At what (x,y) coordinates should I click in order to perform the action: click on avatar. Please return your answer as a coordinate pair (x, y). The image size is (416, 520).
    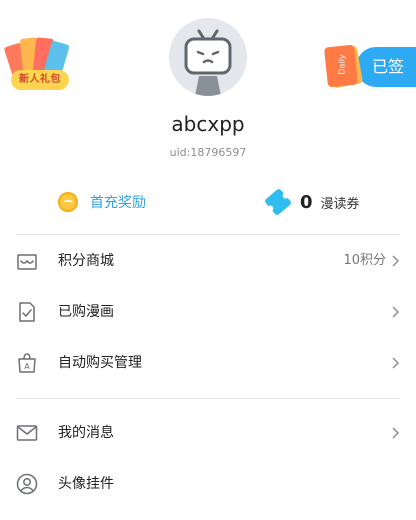
    Looking at the image, I should click on (208, 57).